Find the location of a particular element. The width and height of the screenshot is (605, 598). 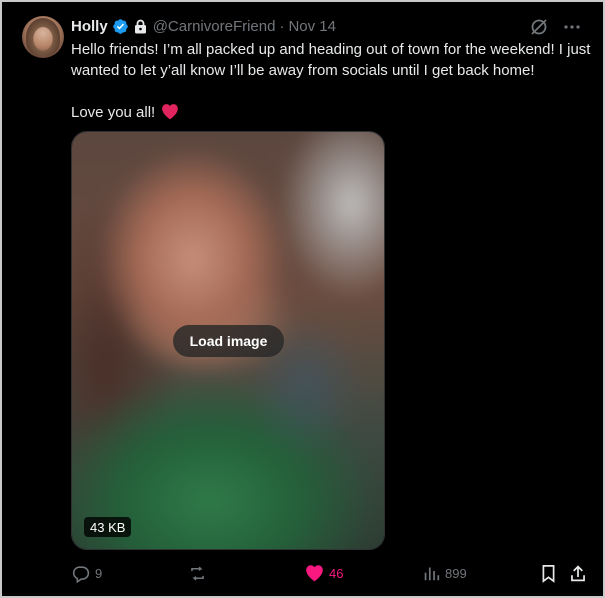

reply-button: 9 is located at coordinates (86, 573).